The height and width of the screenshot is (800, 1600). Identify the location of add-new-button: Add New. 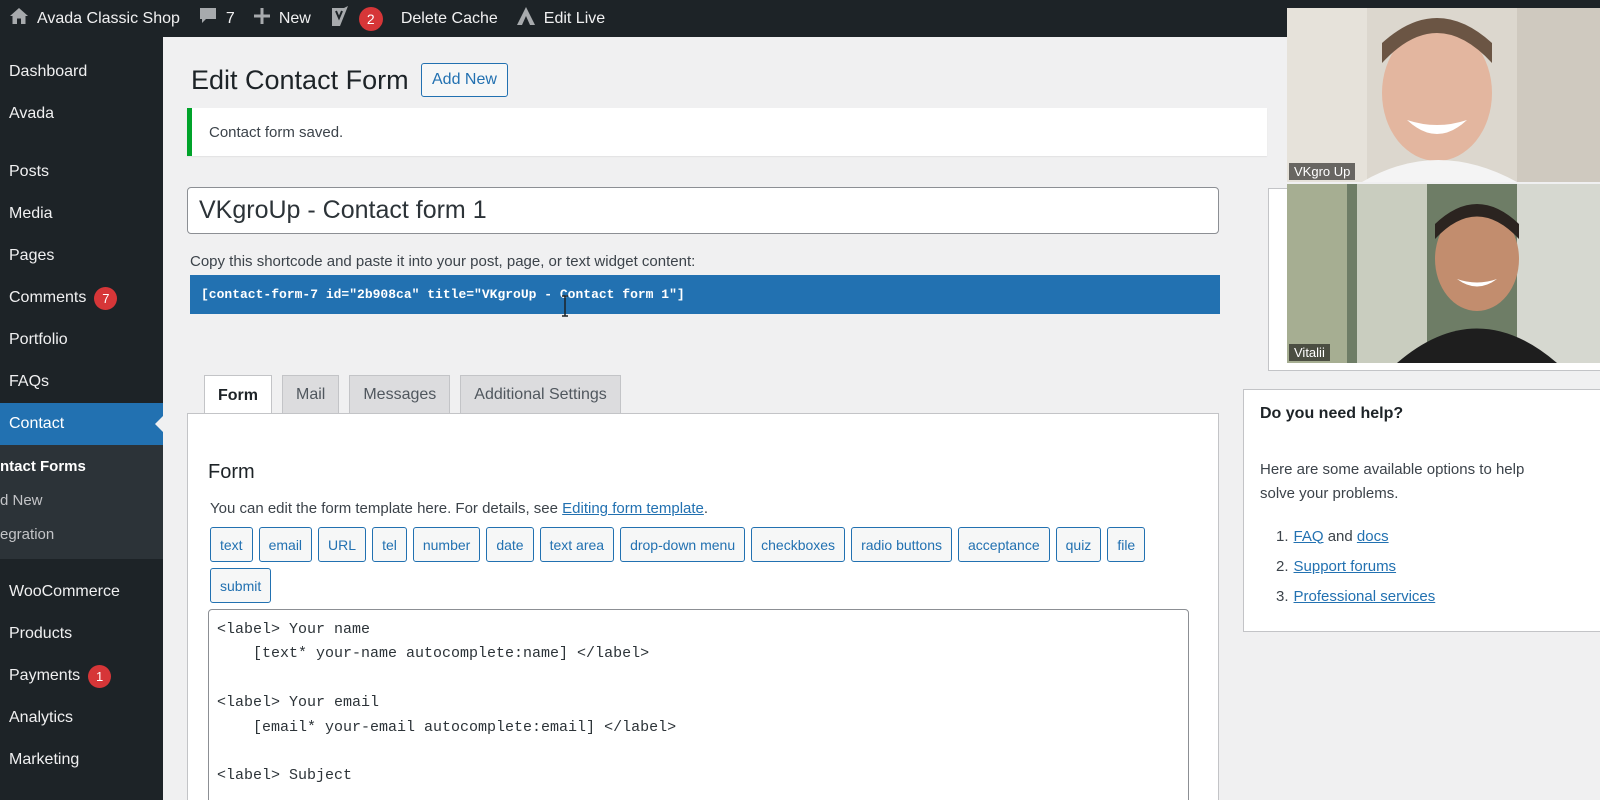
(464, 80).